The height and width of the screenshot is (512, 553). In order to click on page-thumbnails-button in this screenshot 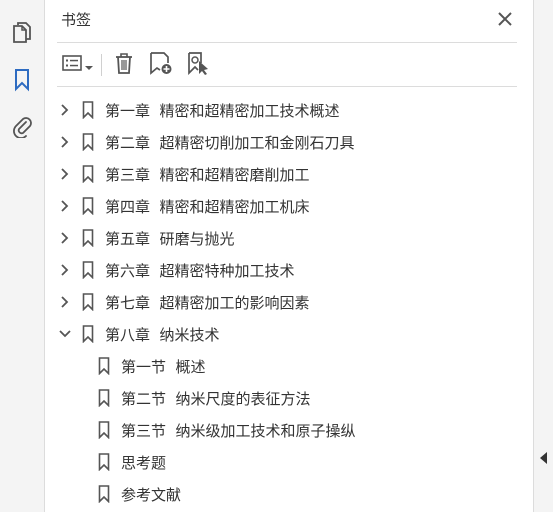, I will do `click(22, 34)`.